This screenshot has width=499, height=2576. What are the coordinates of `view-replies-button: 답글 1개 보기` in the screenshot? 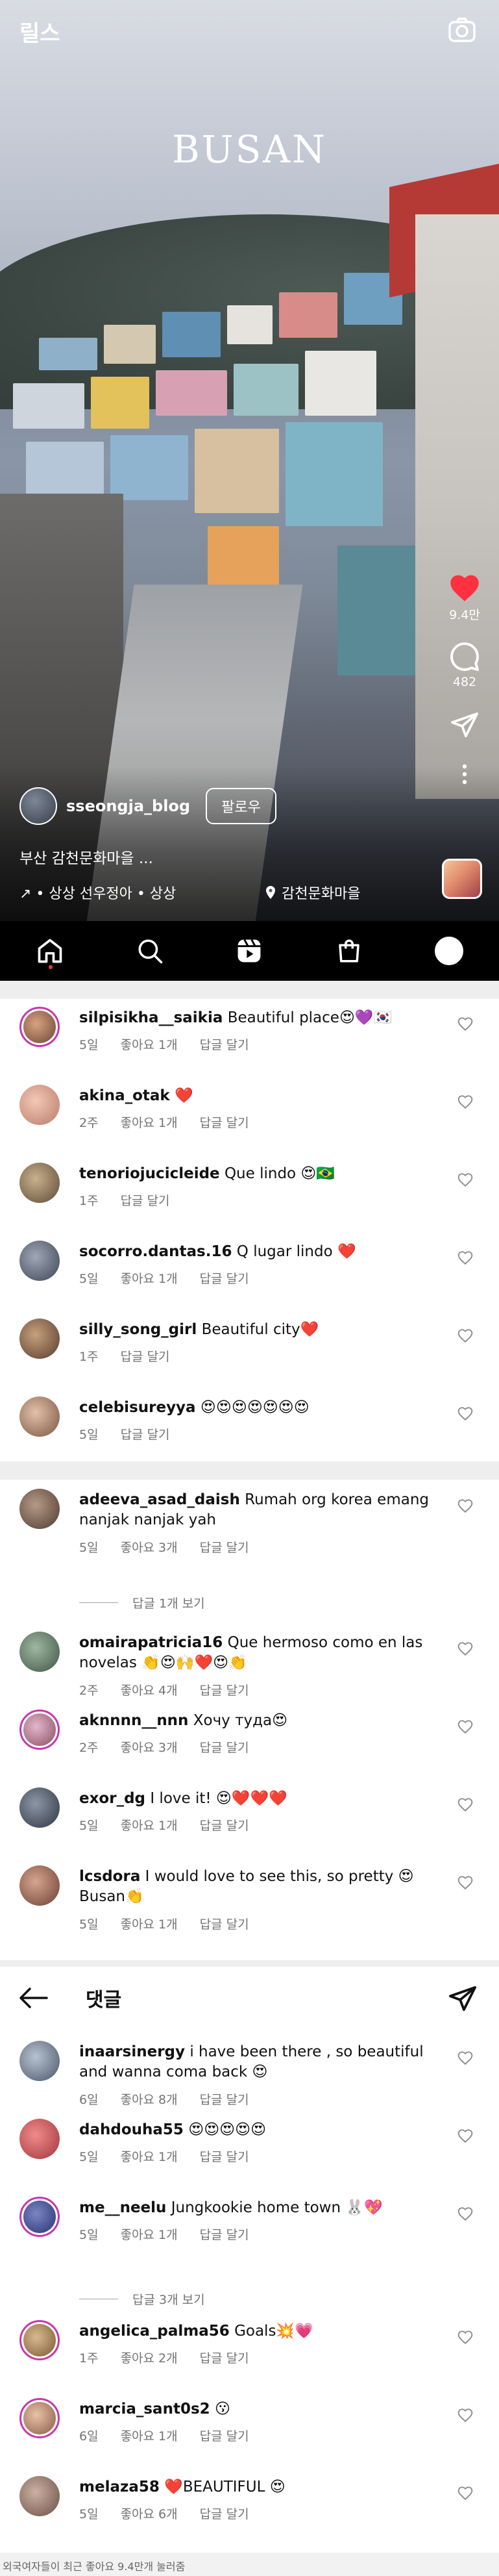 It's located at (142, 1602).